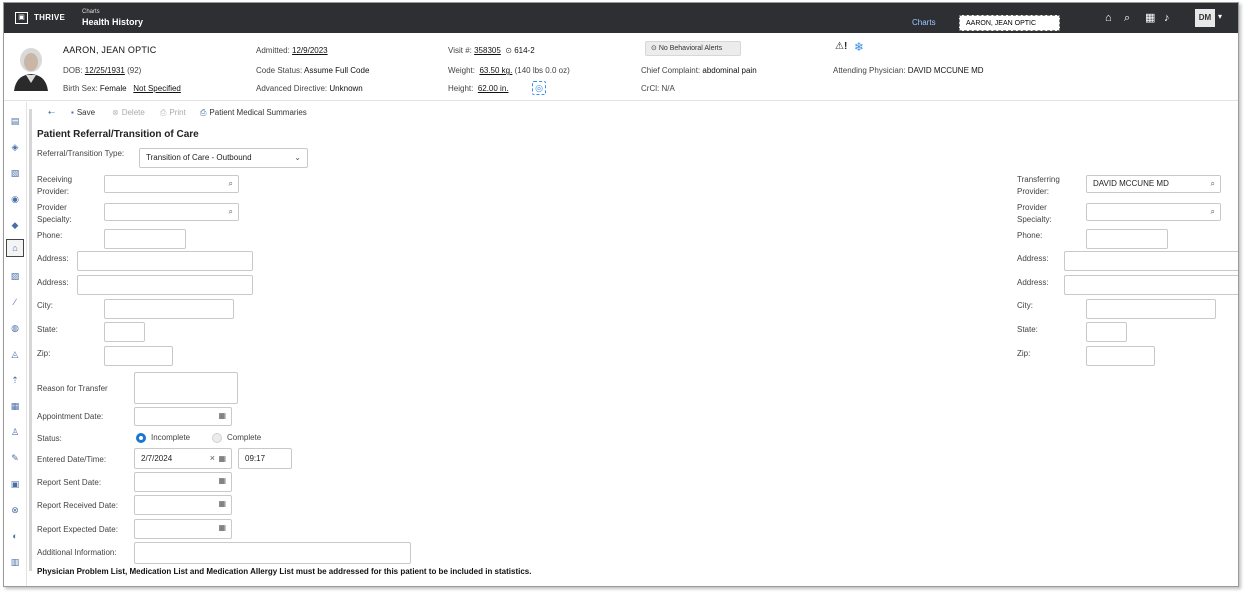 This screenshot has width=1244, height=593. What do you see at coordinates (15, 432) in the screenshot?
I see `person-icon: ♙` at bounding box center [15, 432].